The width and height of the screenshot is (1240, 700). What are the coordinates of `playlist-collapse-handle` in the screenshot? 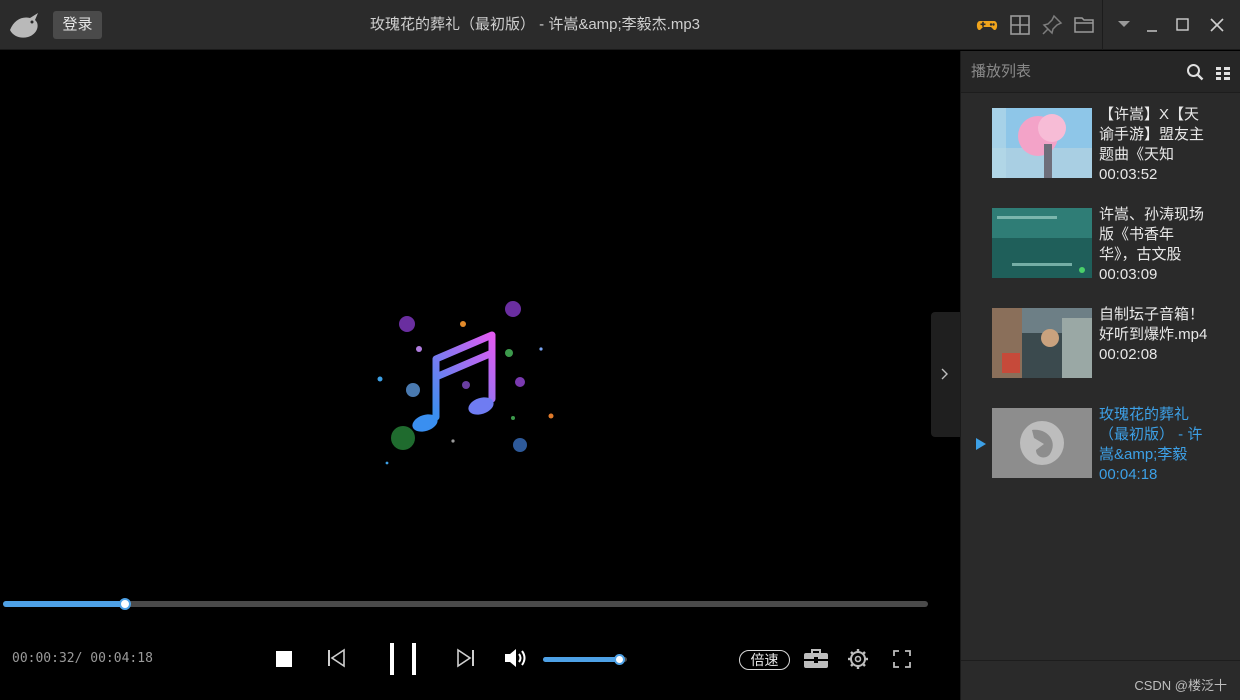 It's located at (945, 374).